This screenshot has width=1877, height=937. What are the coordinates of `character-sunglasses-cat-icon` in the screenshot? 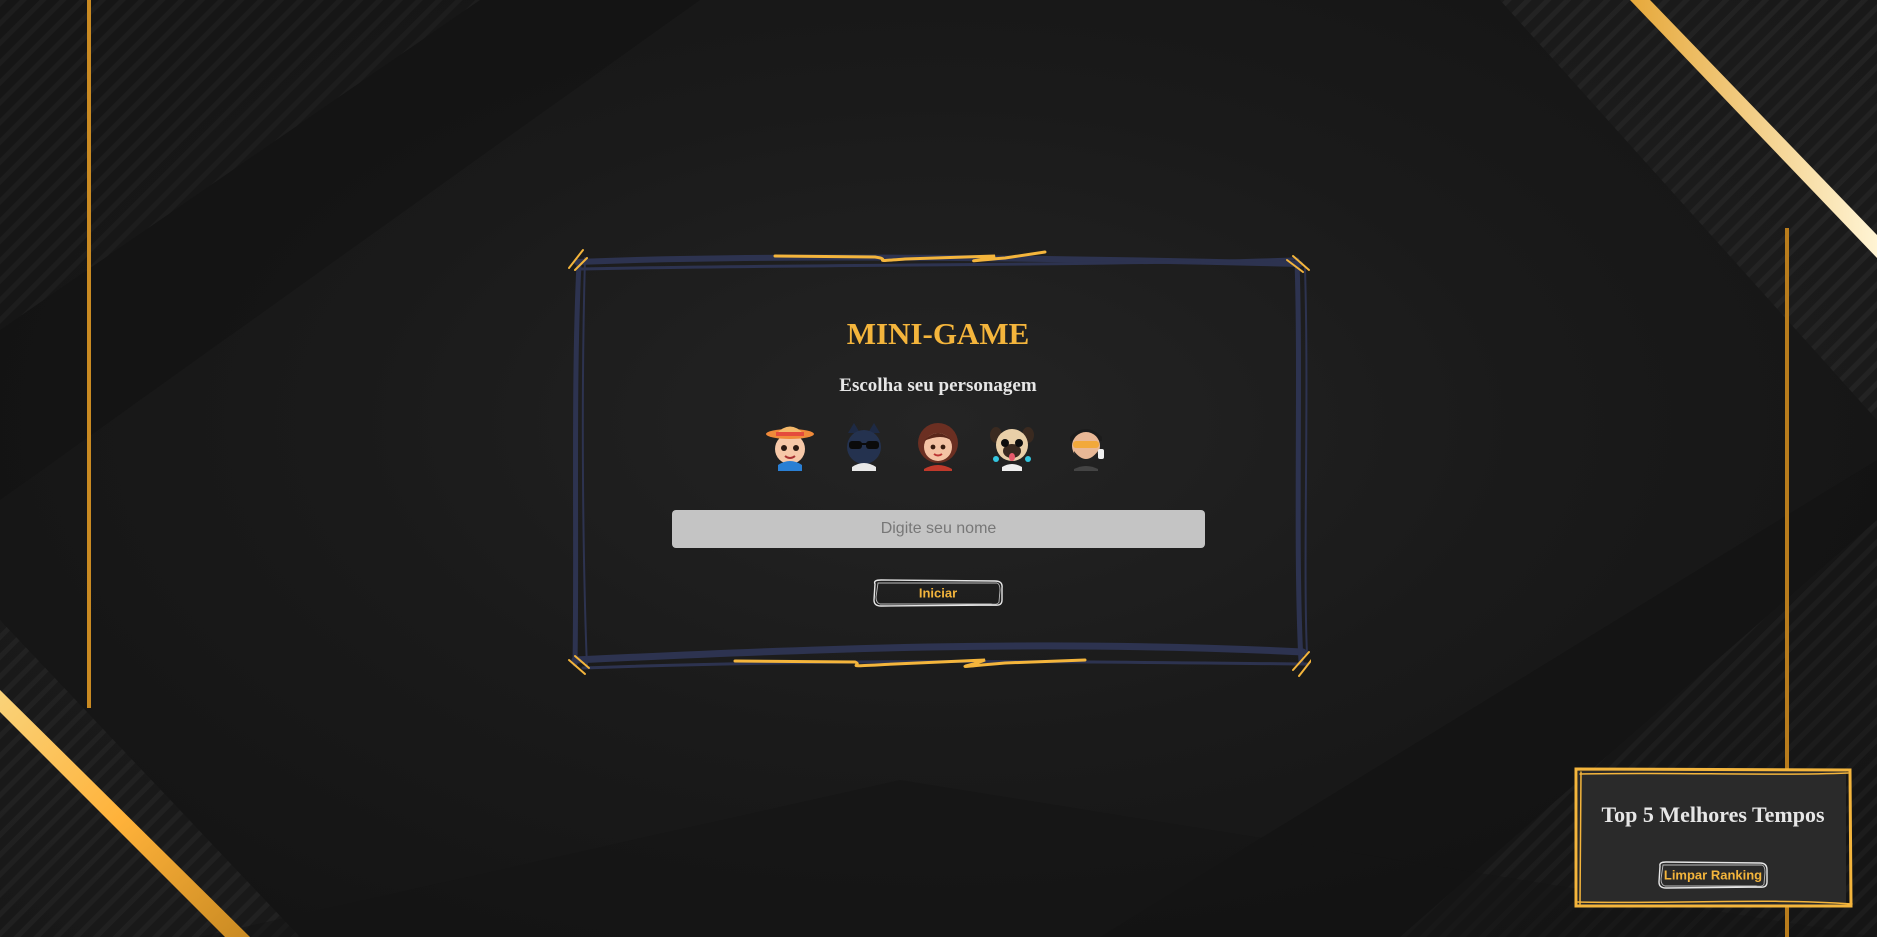 It's located at (864, 445).